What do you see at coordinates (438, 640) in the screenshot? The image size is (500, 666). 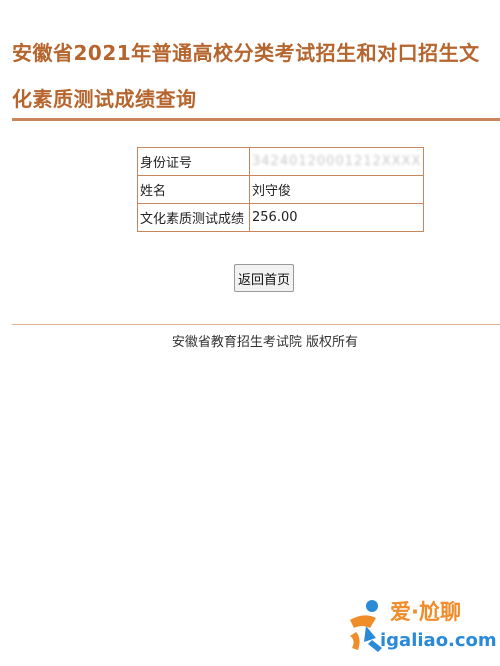 I see `watermark-url: igaliao.com` at bounding box center [438, 640].